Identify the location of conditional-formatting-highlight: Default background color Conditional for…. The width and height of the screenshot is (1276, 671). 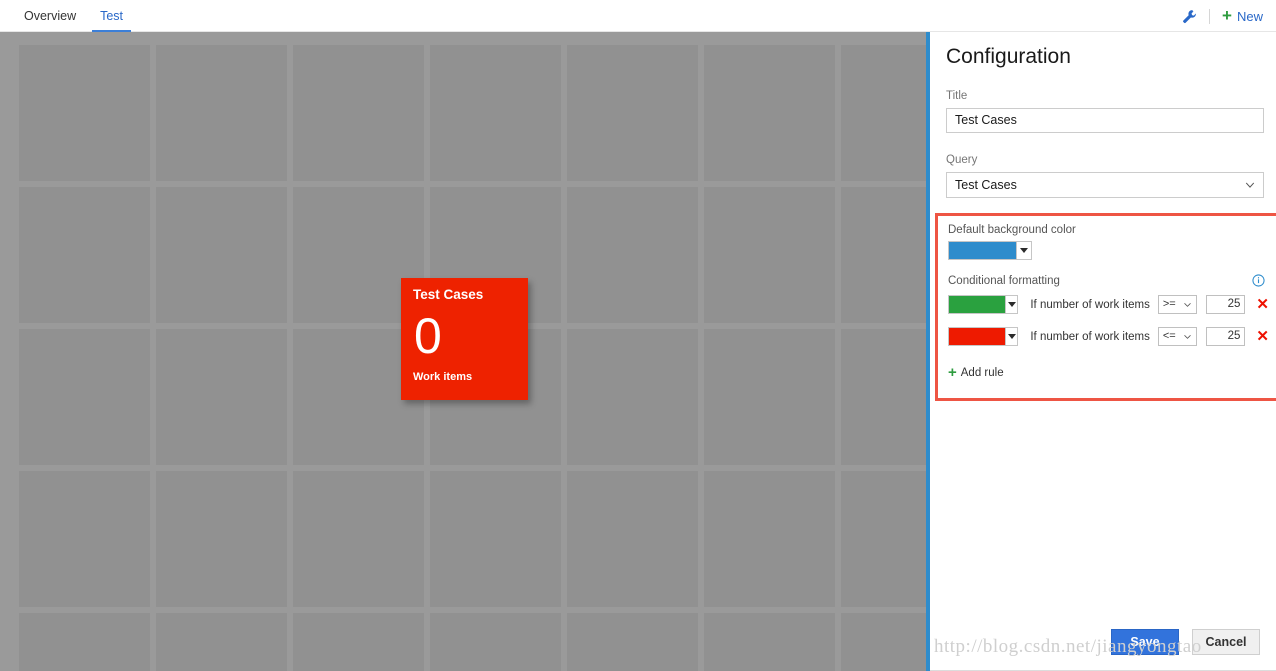
(1105, 307).